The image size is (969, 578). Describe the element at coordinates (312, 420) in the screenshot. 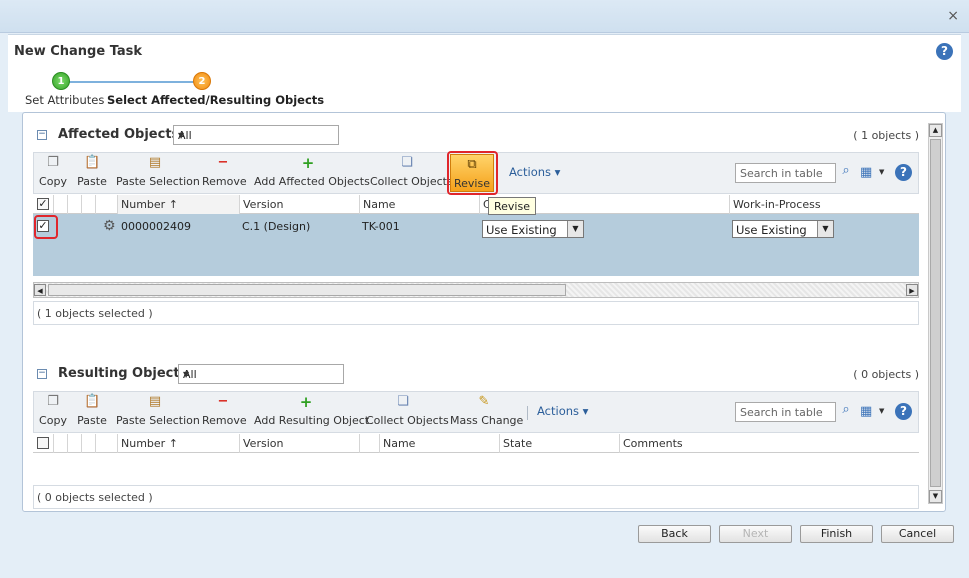

I see `add-resulting-object-label: Add Resulting Object` at that location.